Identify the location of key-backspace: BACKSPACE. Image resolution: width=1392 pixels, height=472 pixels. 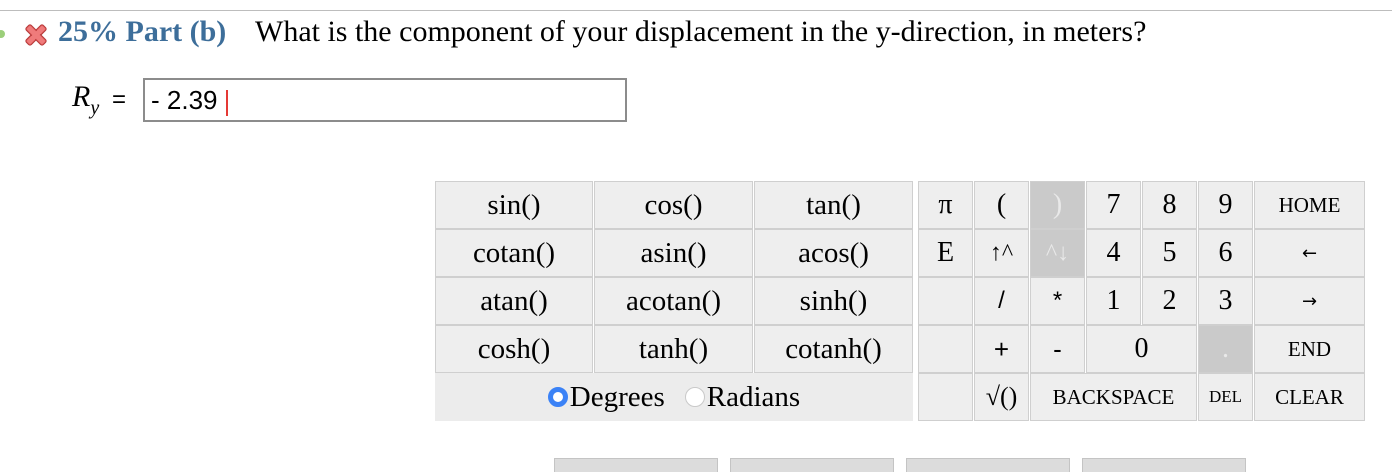
(1113, 397).